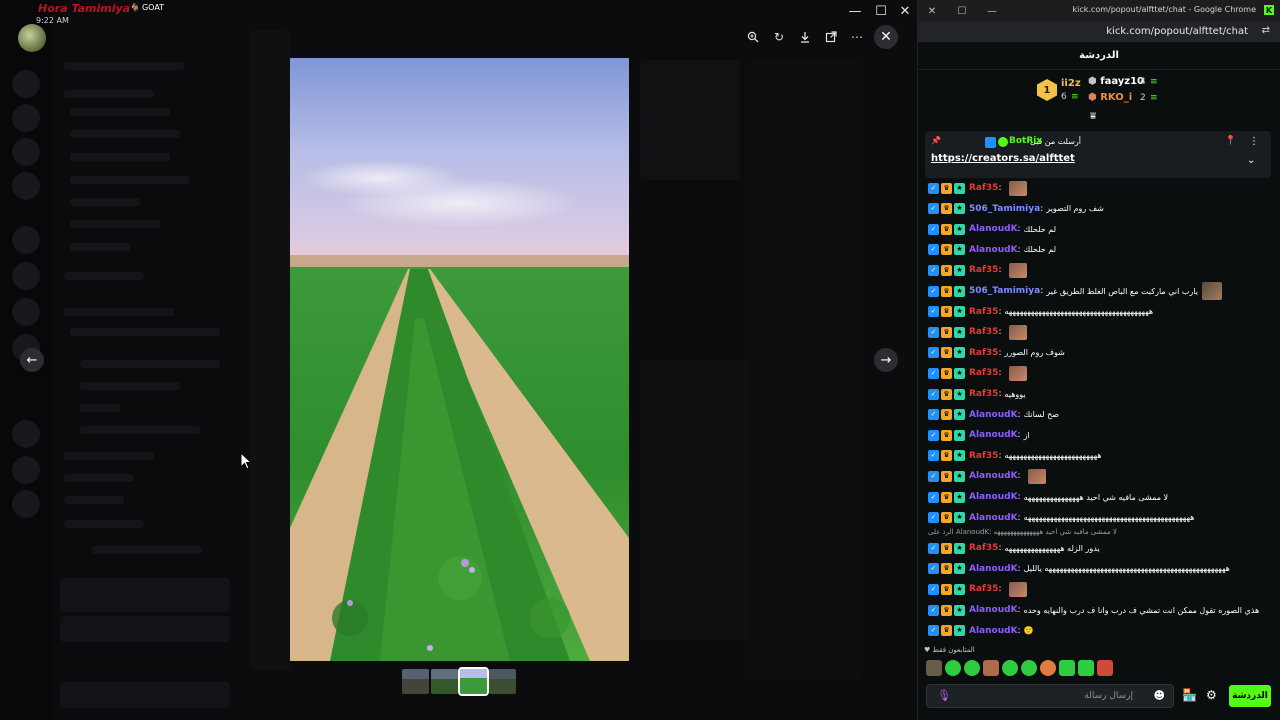 This screenshot has height=720, width=1280. I want to click on chat-message: ✓ ♛ ★ AlanoudK: 🙂, so click(981, 631).